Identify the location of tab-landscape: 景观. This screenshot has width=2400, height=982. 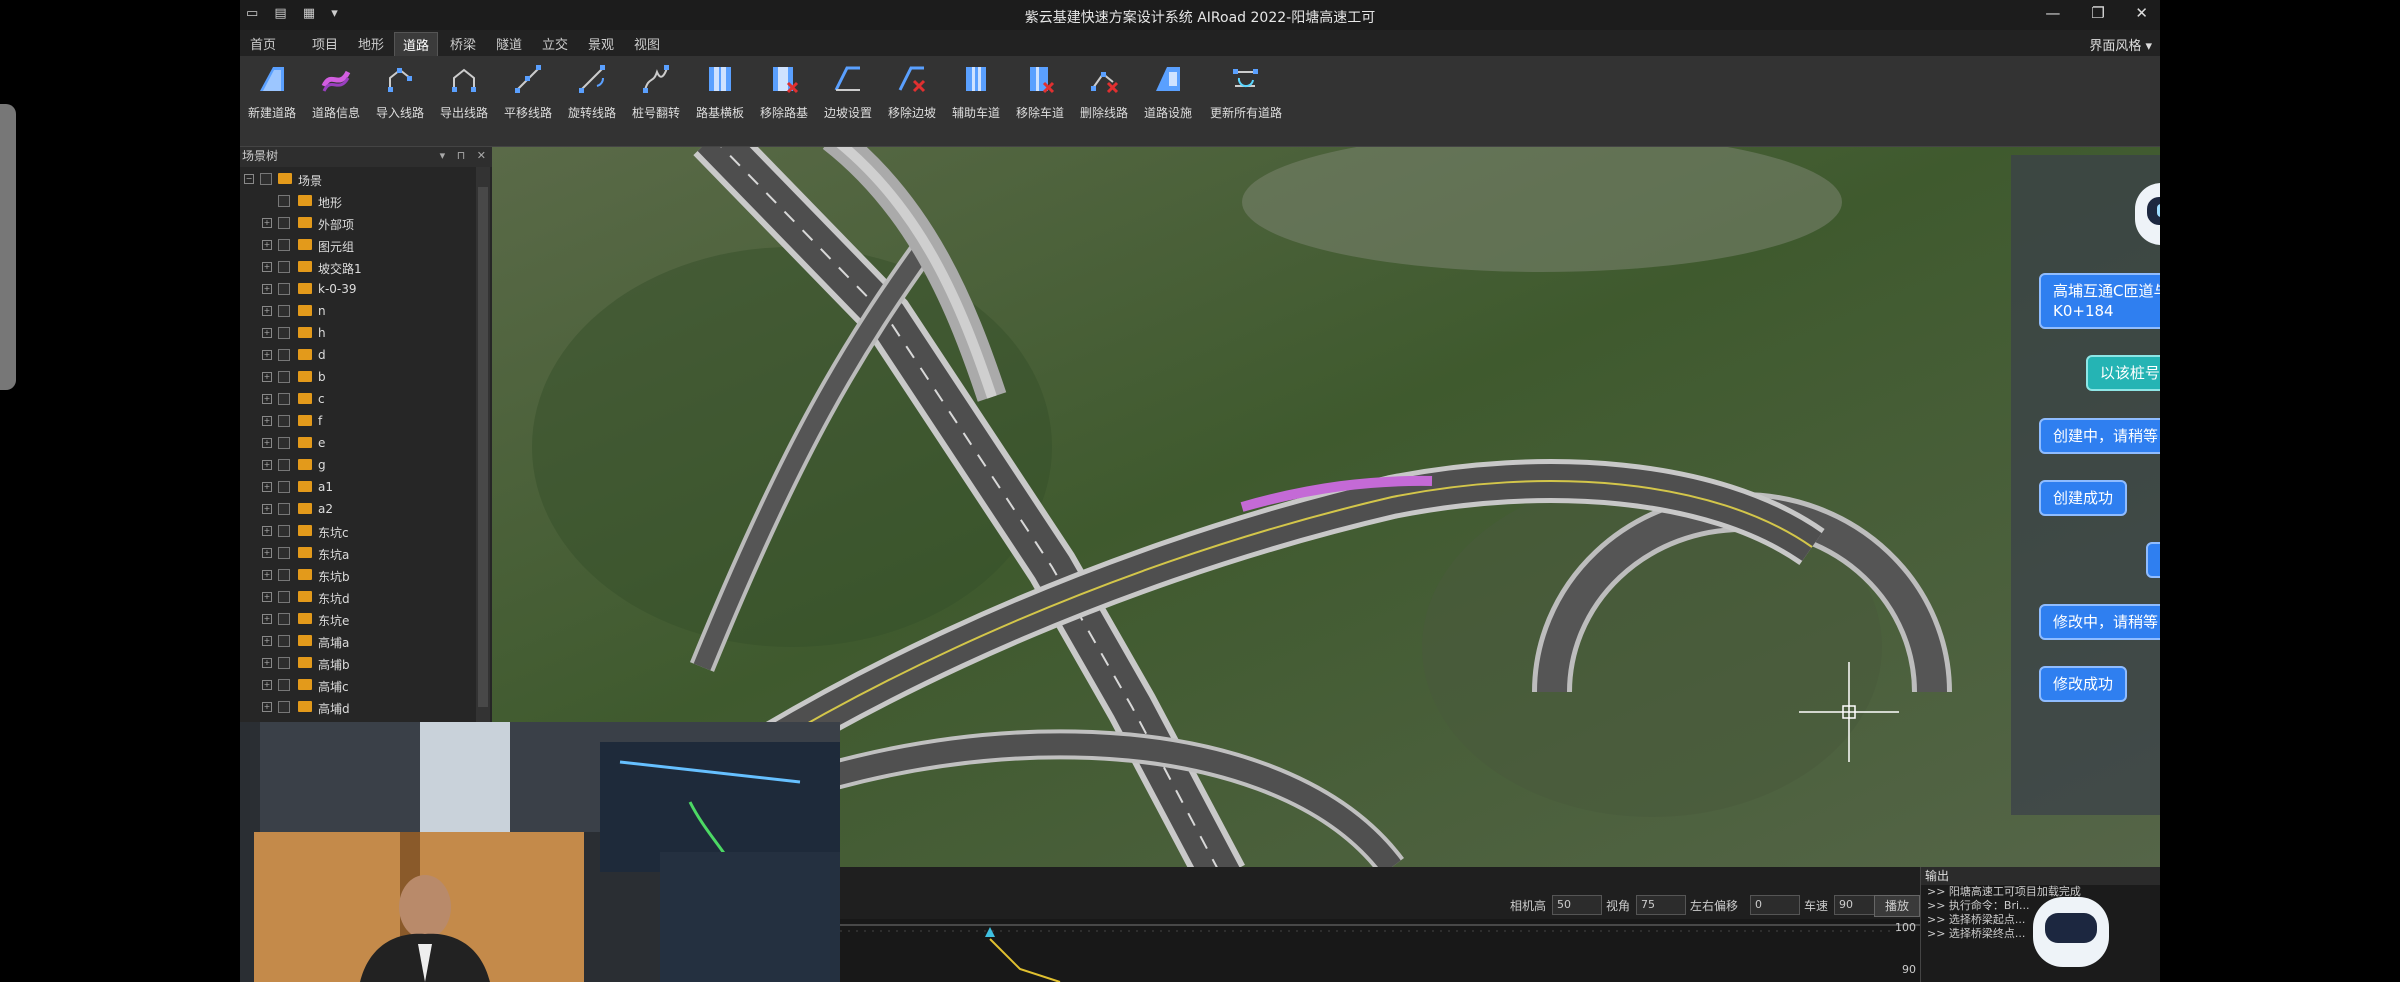
(601, 43).